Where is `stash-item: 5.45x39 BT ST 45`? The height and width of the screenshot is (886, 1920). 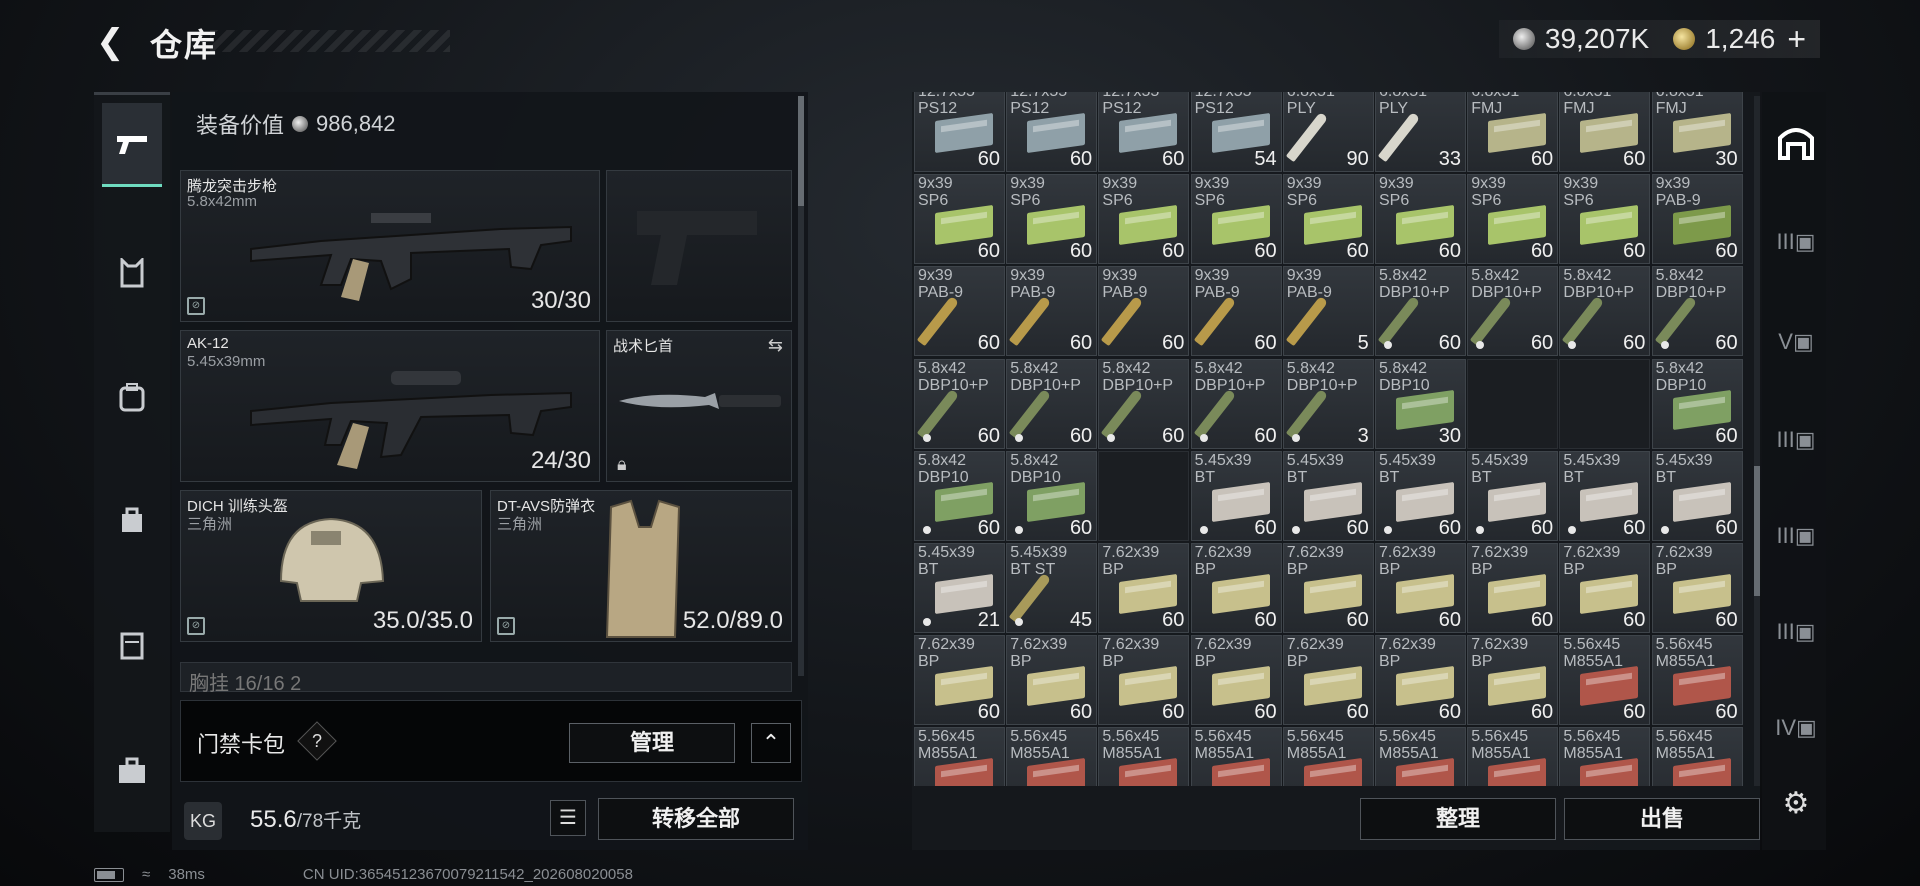 stash-item: 5.45x39 BT ST 45 is located at coordinates (1052, 588).